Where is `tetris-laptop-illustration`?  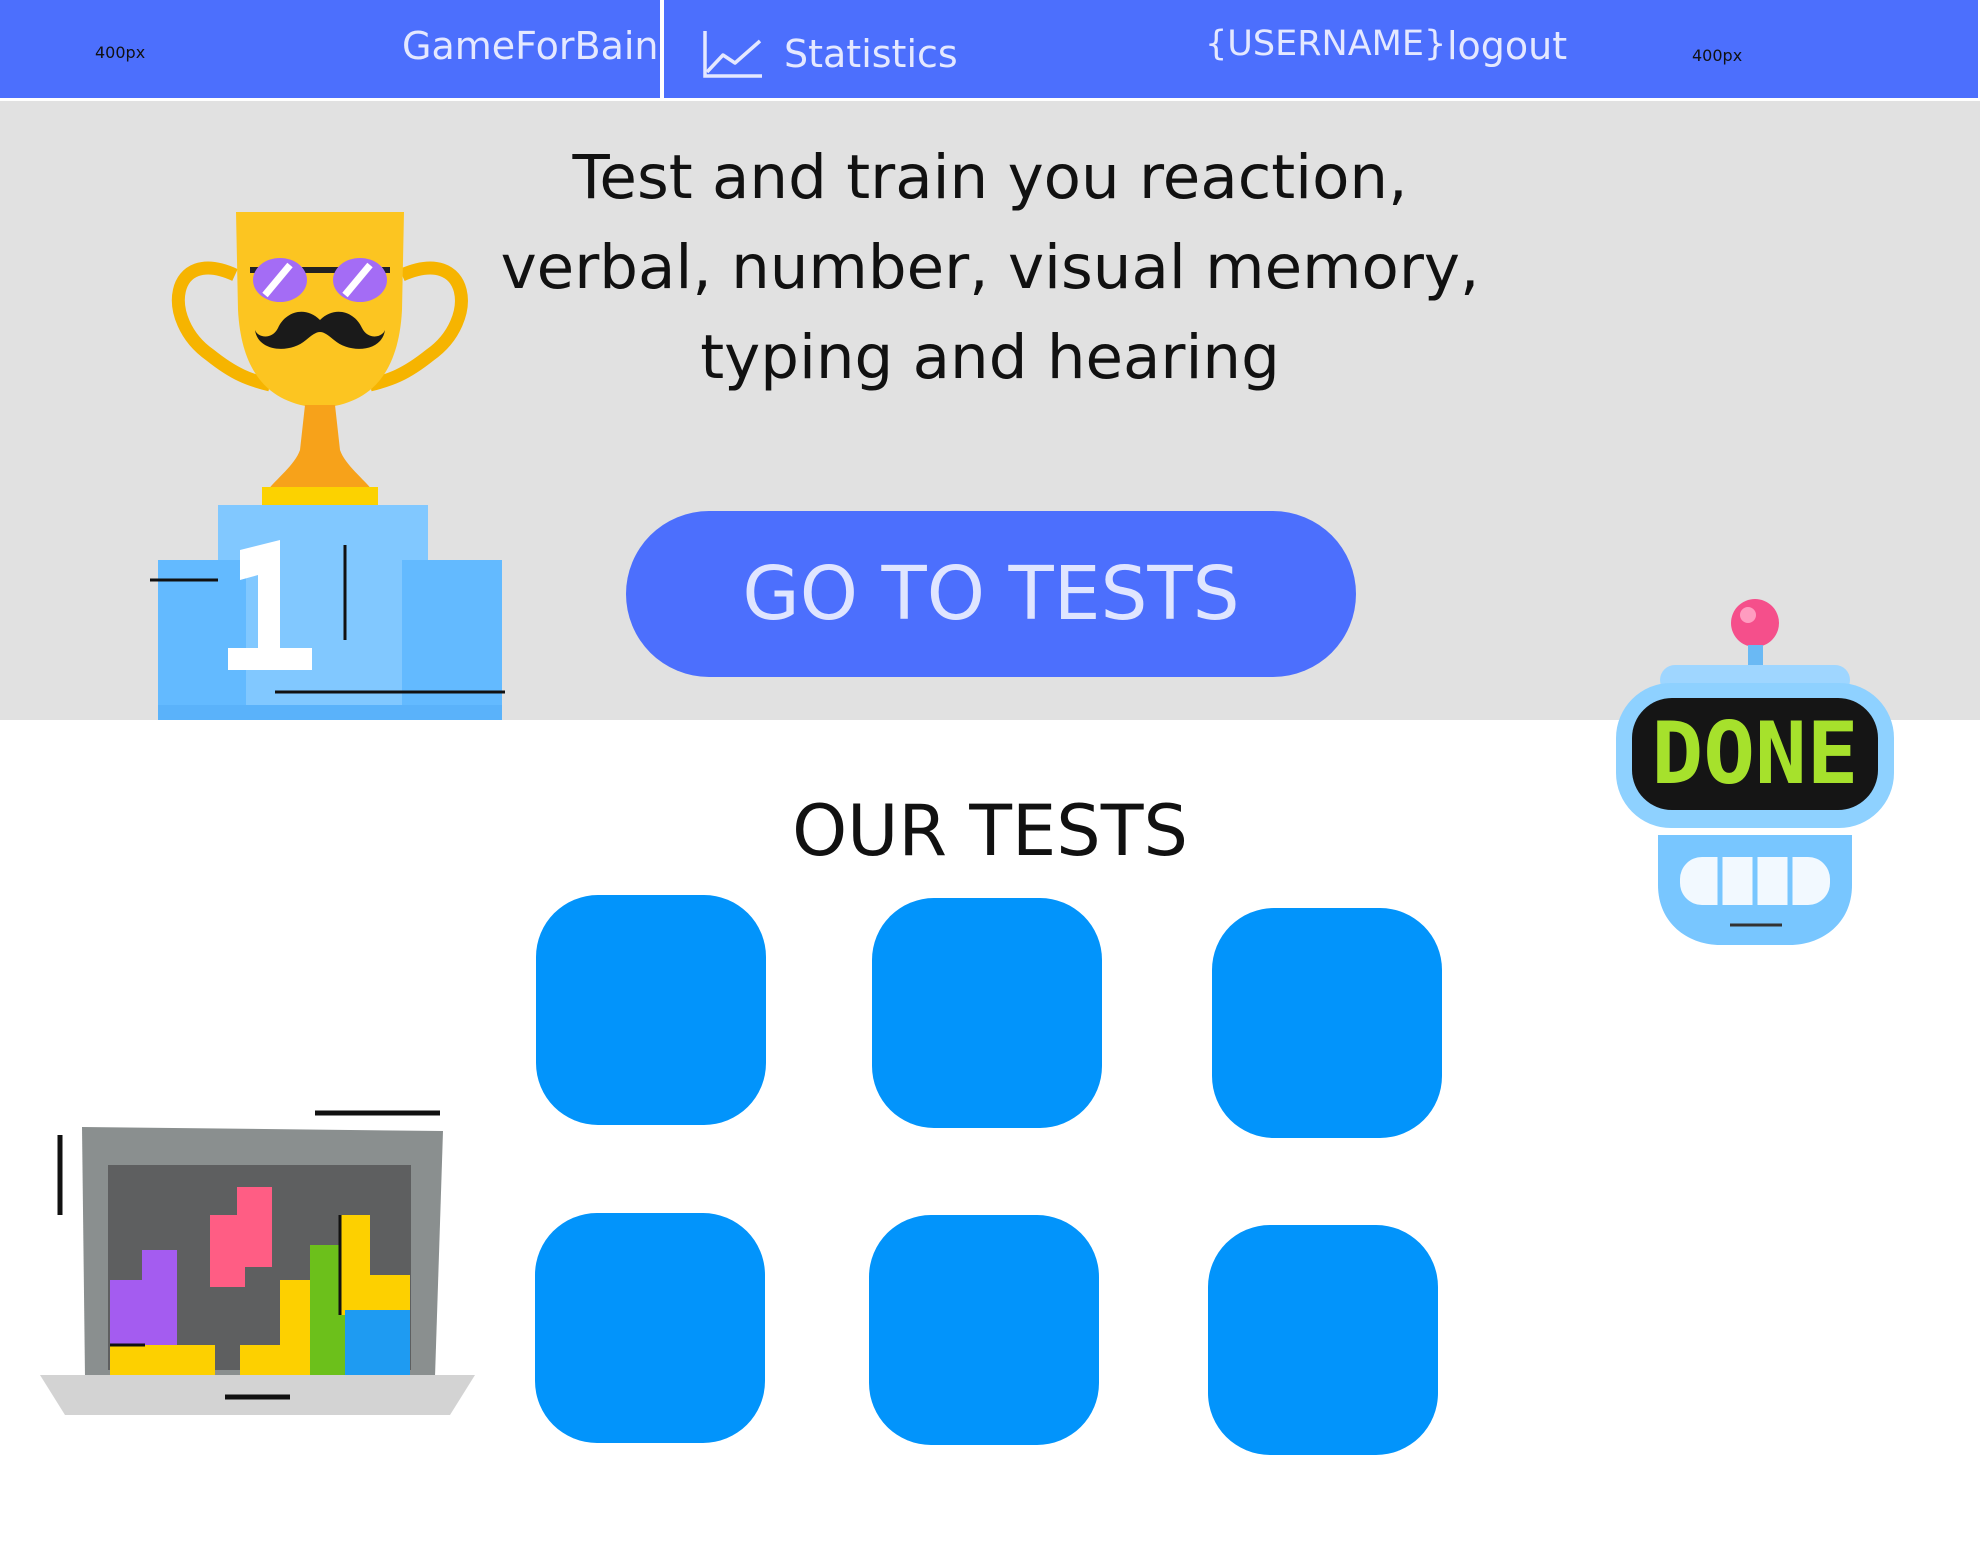 tetris-laptop-illustration is located at coordinates (257, 1262).